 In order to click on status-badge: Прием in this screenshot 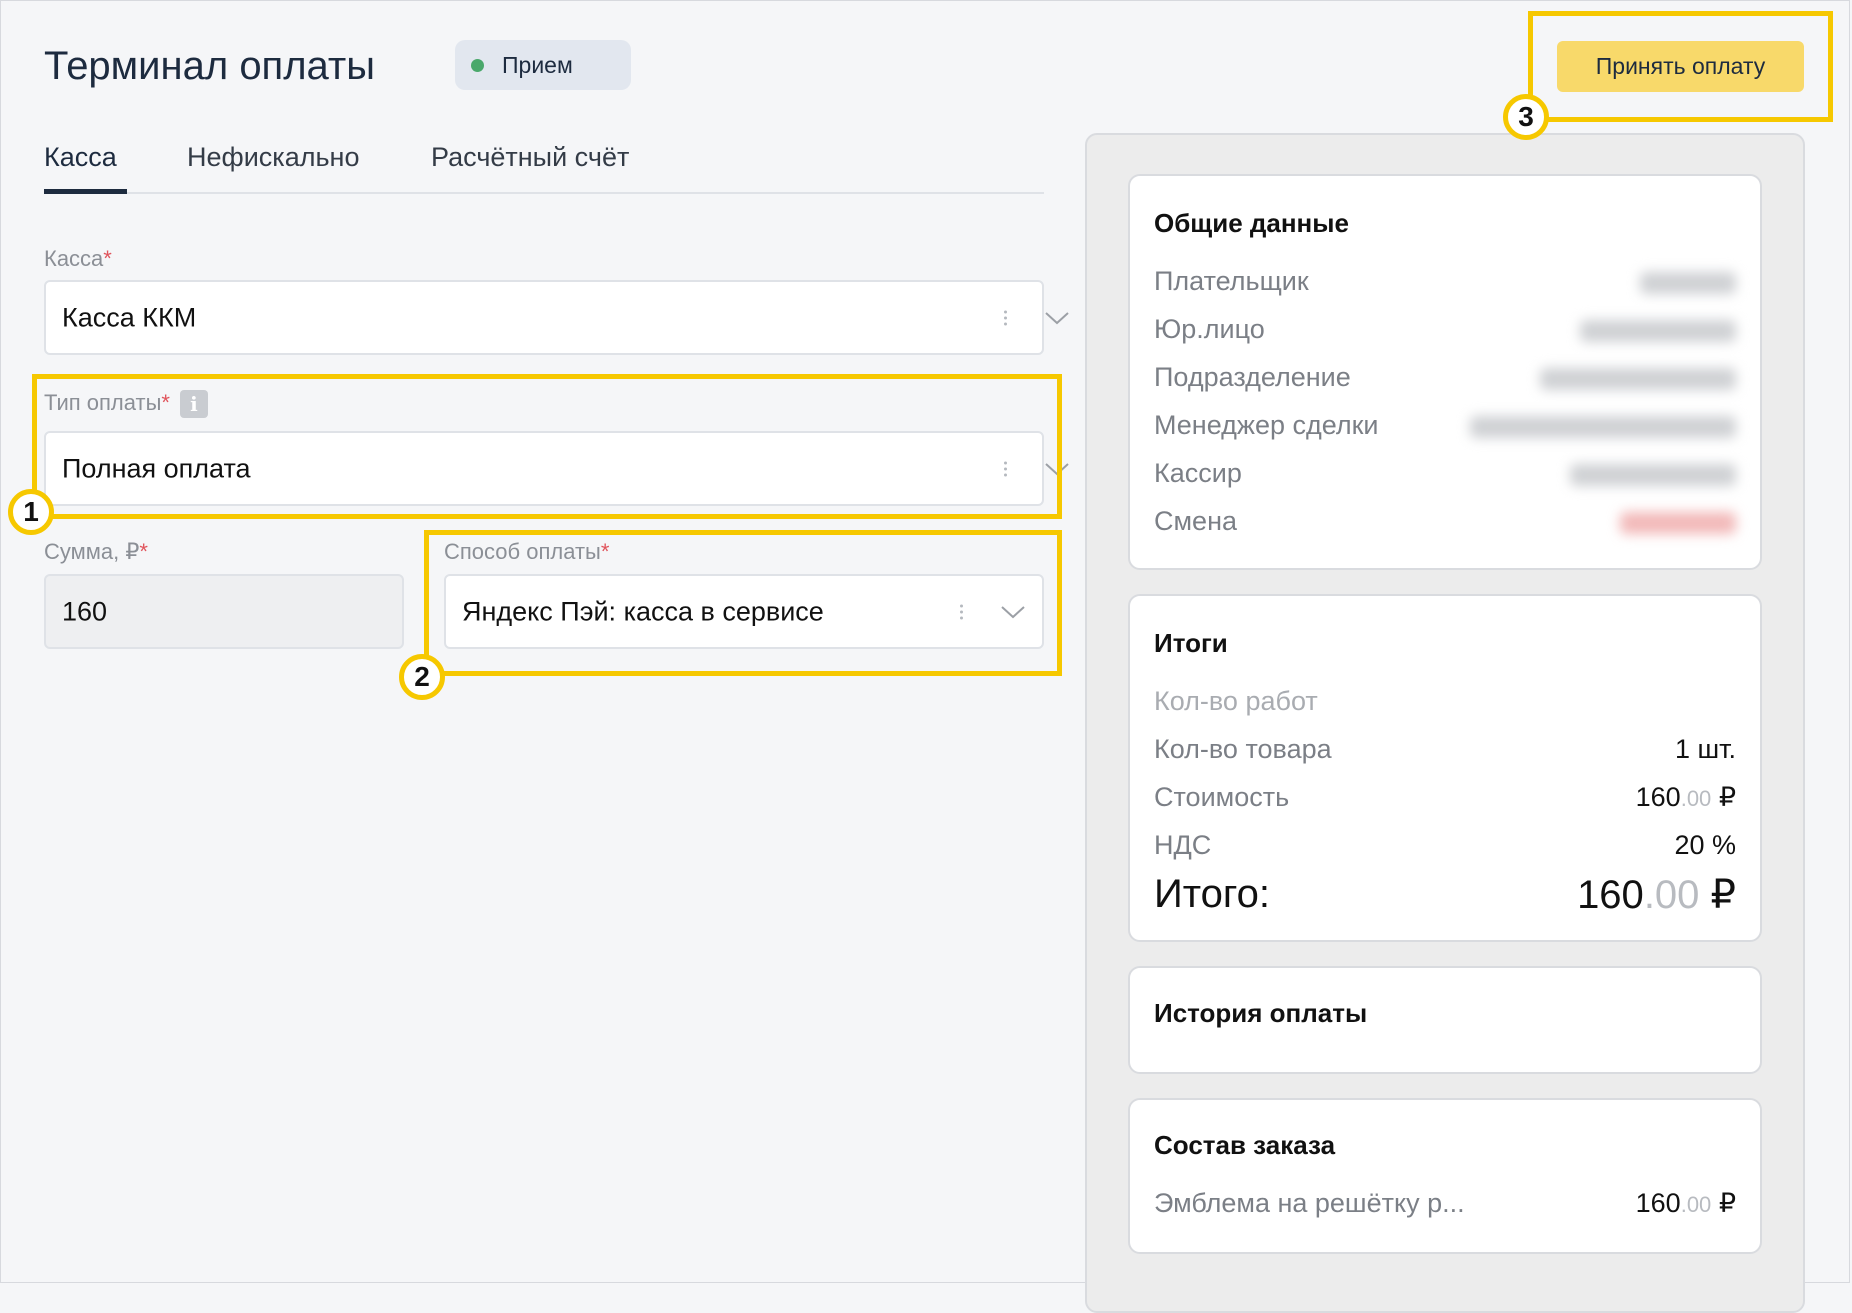, I will do `click(543, 65)`.